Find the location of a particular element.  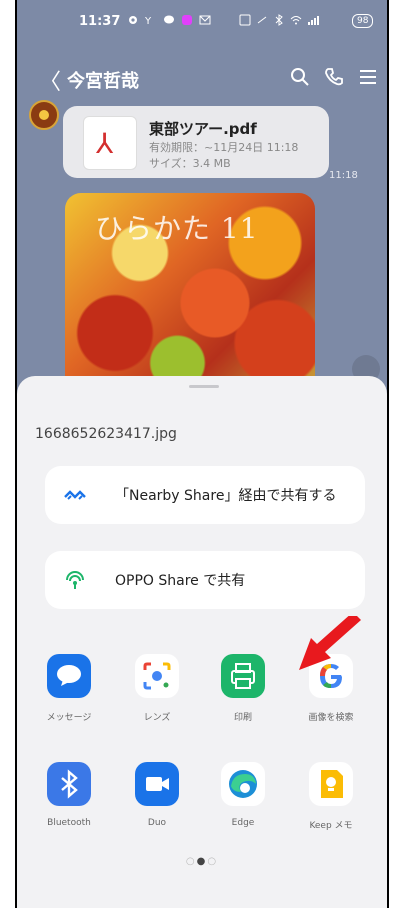

yahoo-icon: Y is located at coordinates (148, 21).